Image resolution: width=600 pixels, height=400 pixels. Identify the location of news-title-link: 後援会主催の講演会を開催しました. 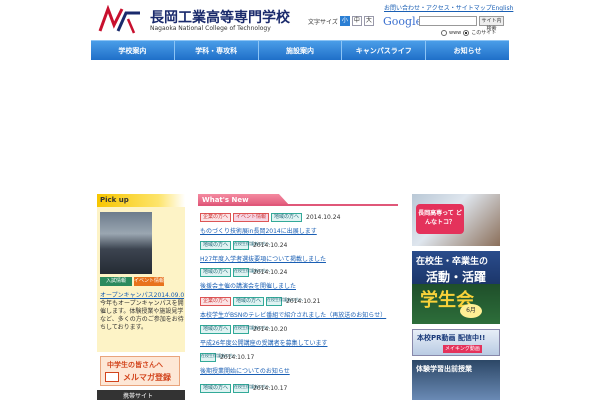
(305, 285).